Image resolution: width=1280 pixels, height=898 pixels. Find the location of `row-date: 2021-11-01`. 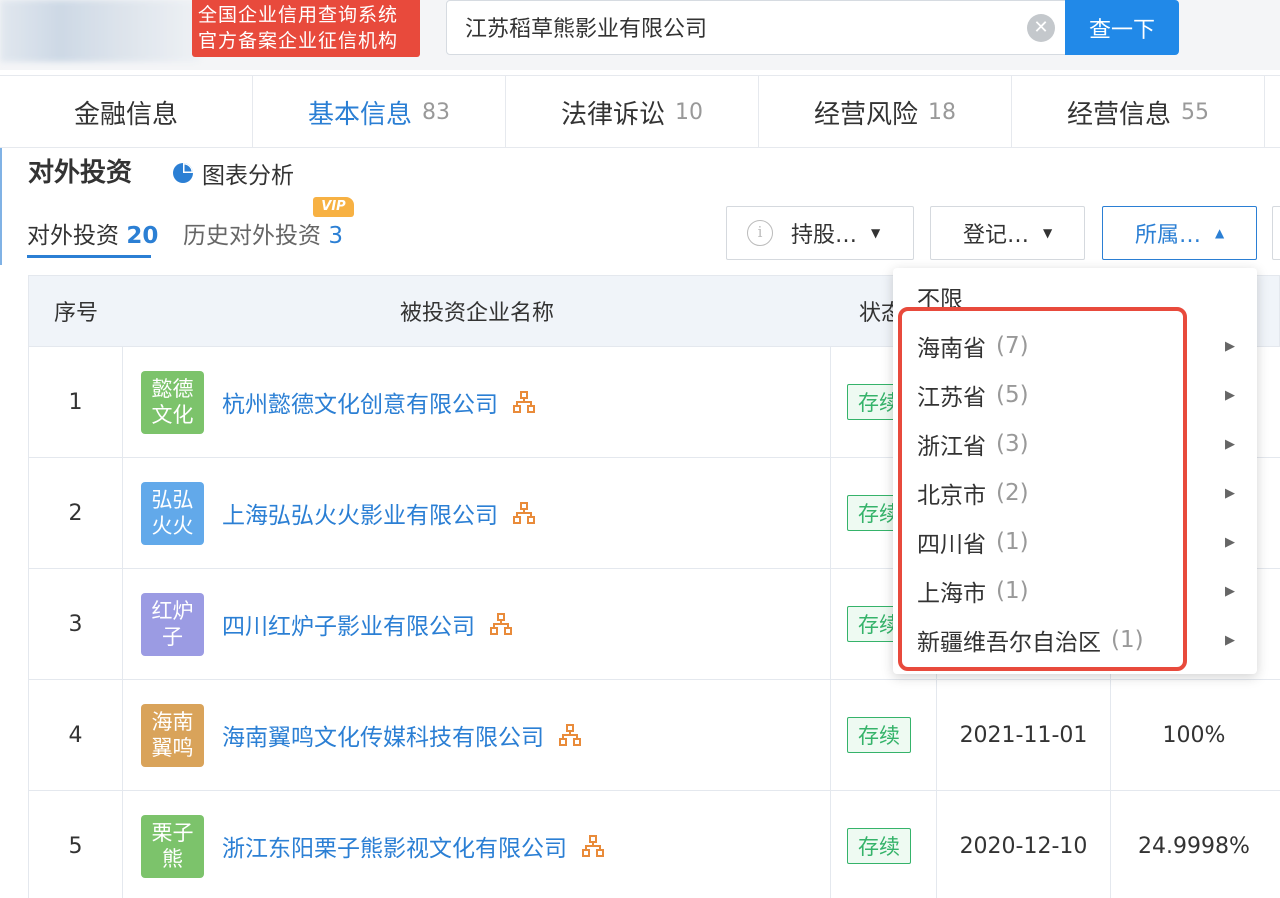

row-date: 2021-11-01 is located at coordinates (1024, 735).